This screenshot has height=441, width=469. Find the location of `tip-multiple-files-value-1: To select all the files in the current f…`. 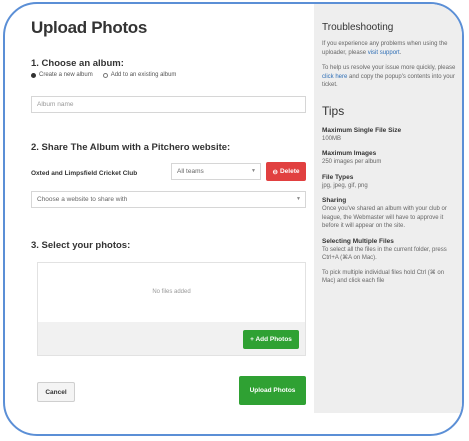

tip-multiple-files-value-1: To select all the files in the current f… is located at coordinates (384, 254).